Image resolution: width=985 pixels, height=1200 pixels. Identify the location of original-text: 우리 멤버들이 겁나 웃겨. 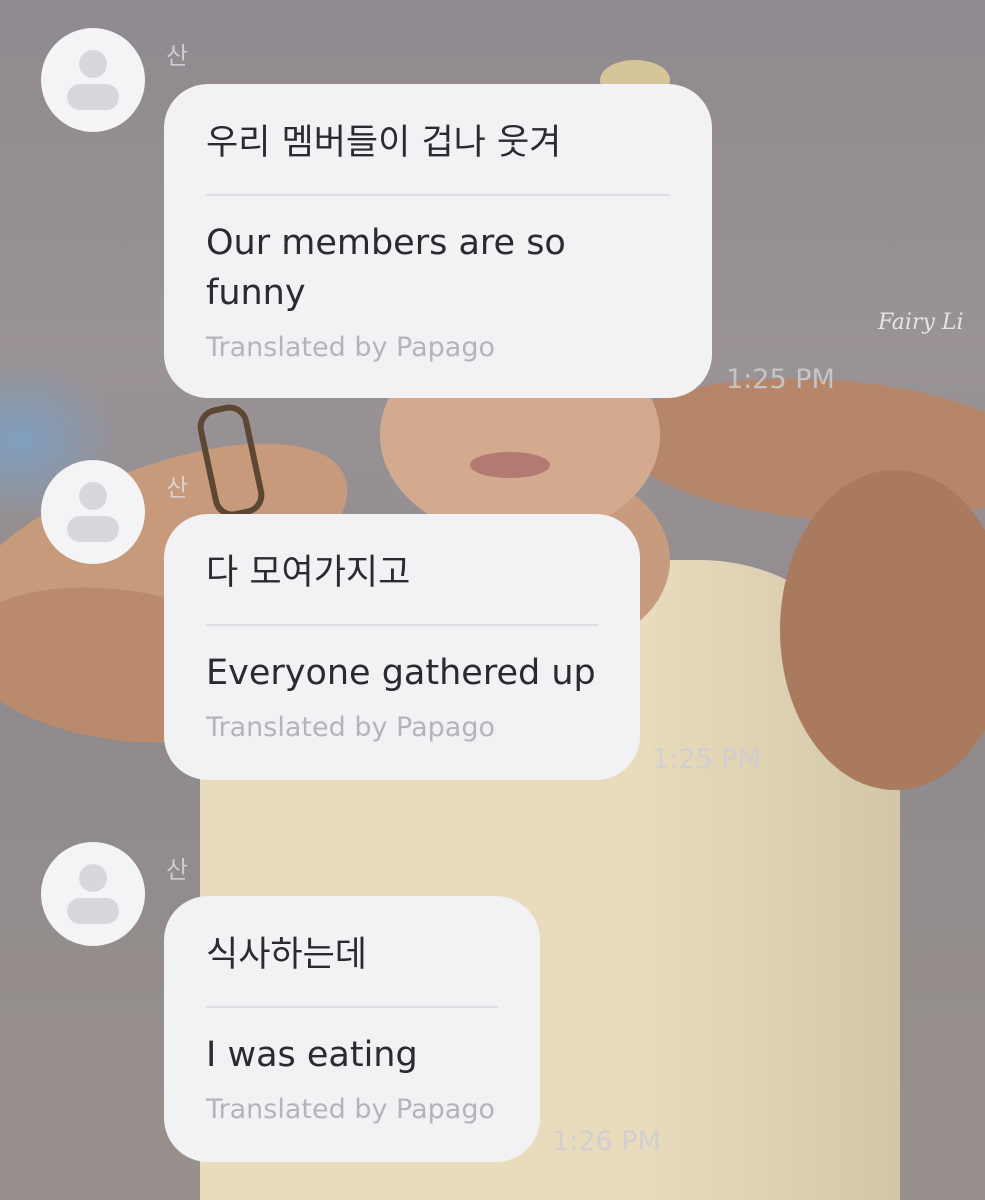
(384, 143).